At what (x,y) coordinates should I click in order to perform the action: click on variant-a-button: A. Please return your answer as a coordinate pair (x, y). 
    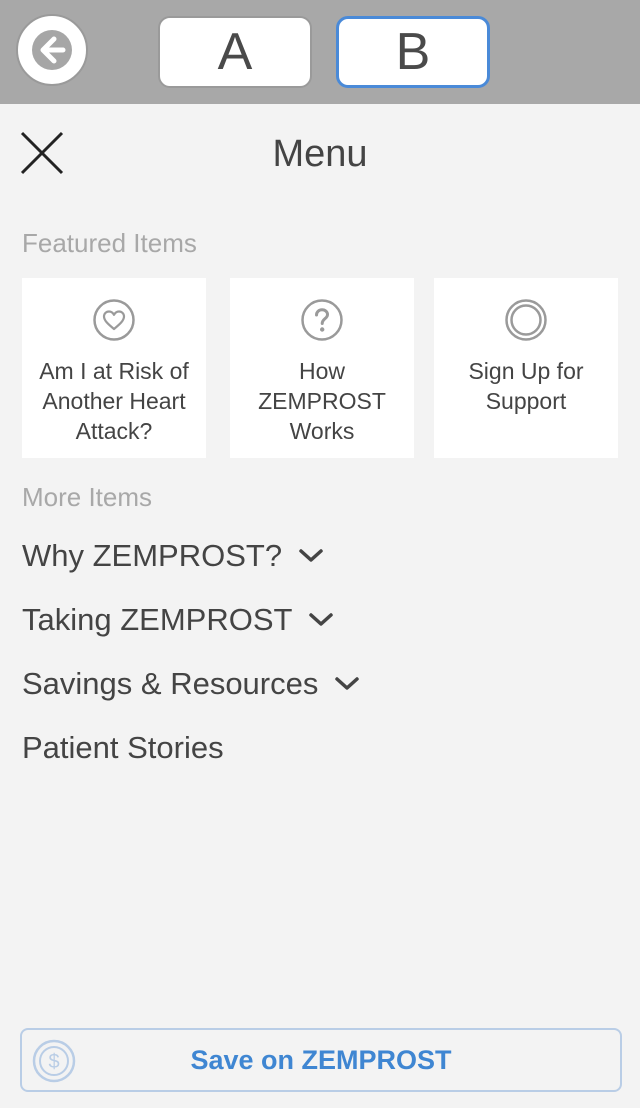
    Looking at the image, I should click on (235, 52).